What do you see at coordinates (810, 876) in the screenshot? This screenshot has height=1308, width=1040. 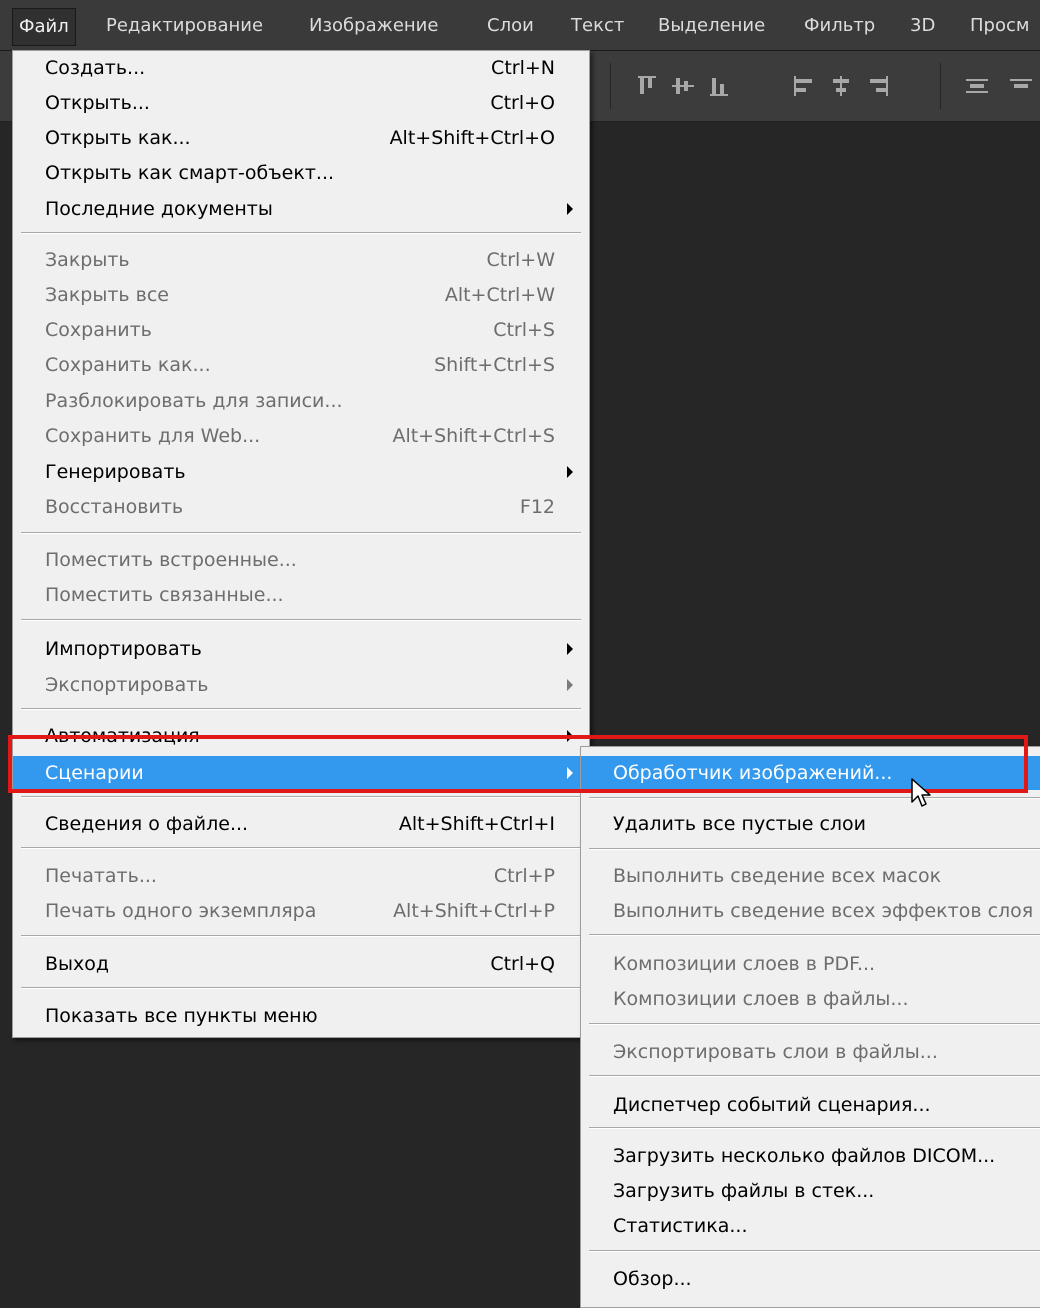 I see `submenu-item-flatten-all-masks: Выполнить сведение всех масок` at bounding box center [810, 876].